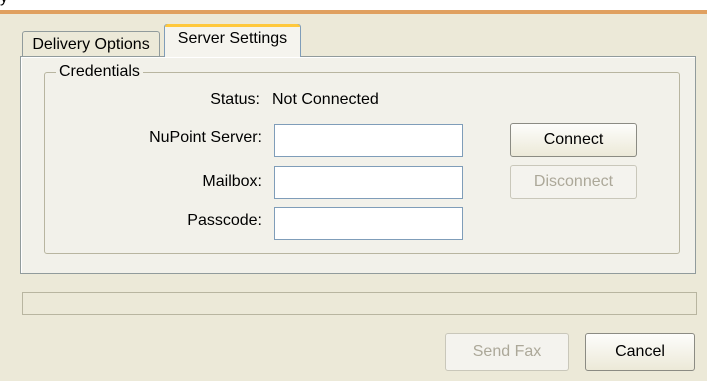 The height and width of the screenshot is (381, 707). What do you see at coordinates (205, 137) in the screenshot?
I see `nupoint-server-label: NuPoint Server:` at bounding box center [205, 137].